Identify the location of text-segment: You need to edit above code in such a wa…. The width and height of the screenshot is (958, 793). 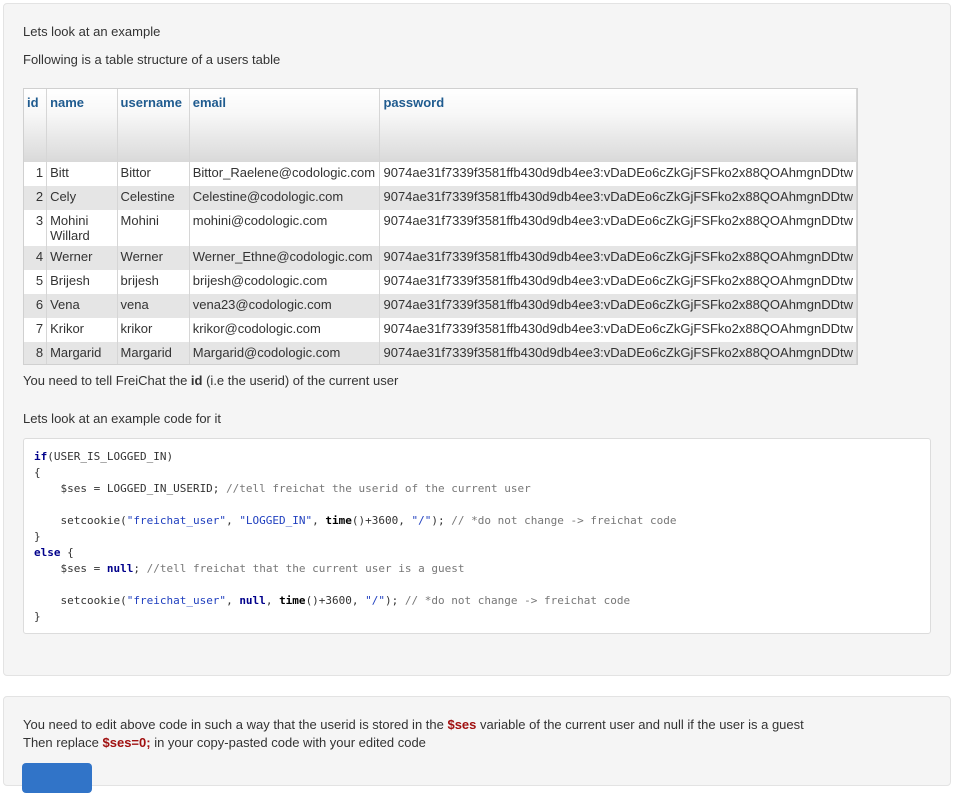
(235, 724).